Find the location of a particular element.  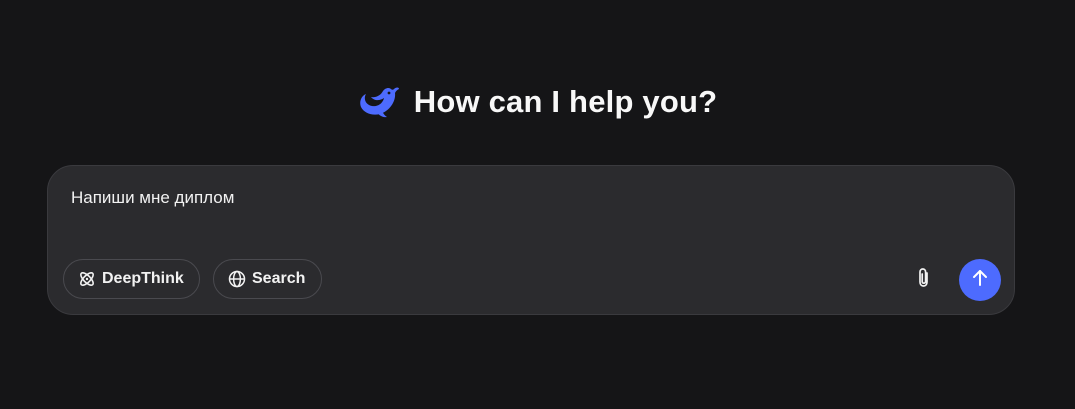

page-title: How can I help you? is located at coordinates (565, 101).